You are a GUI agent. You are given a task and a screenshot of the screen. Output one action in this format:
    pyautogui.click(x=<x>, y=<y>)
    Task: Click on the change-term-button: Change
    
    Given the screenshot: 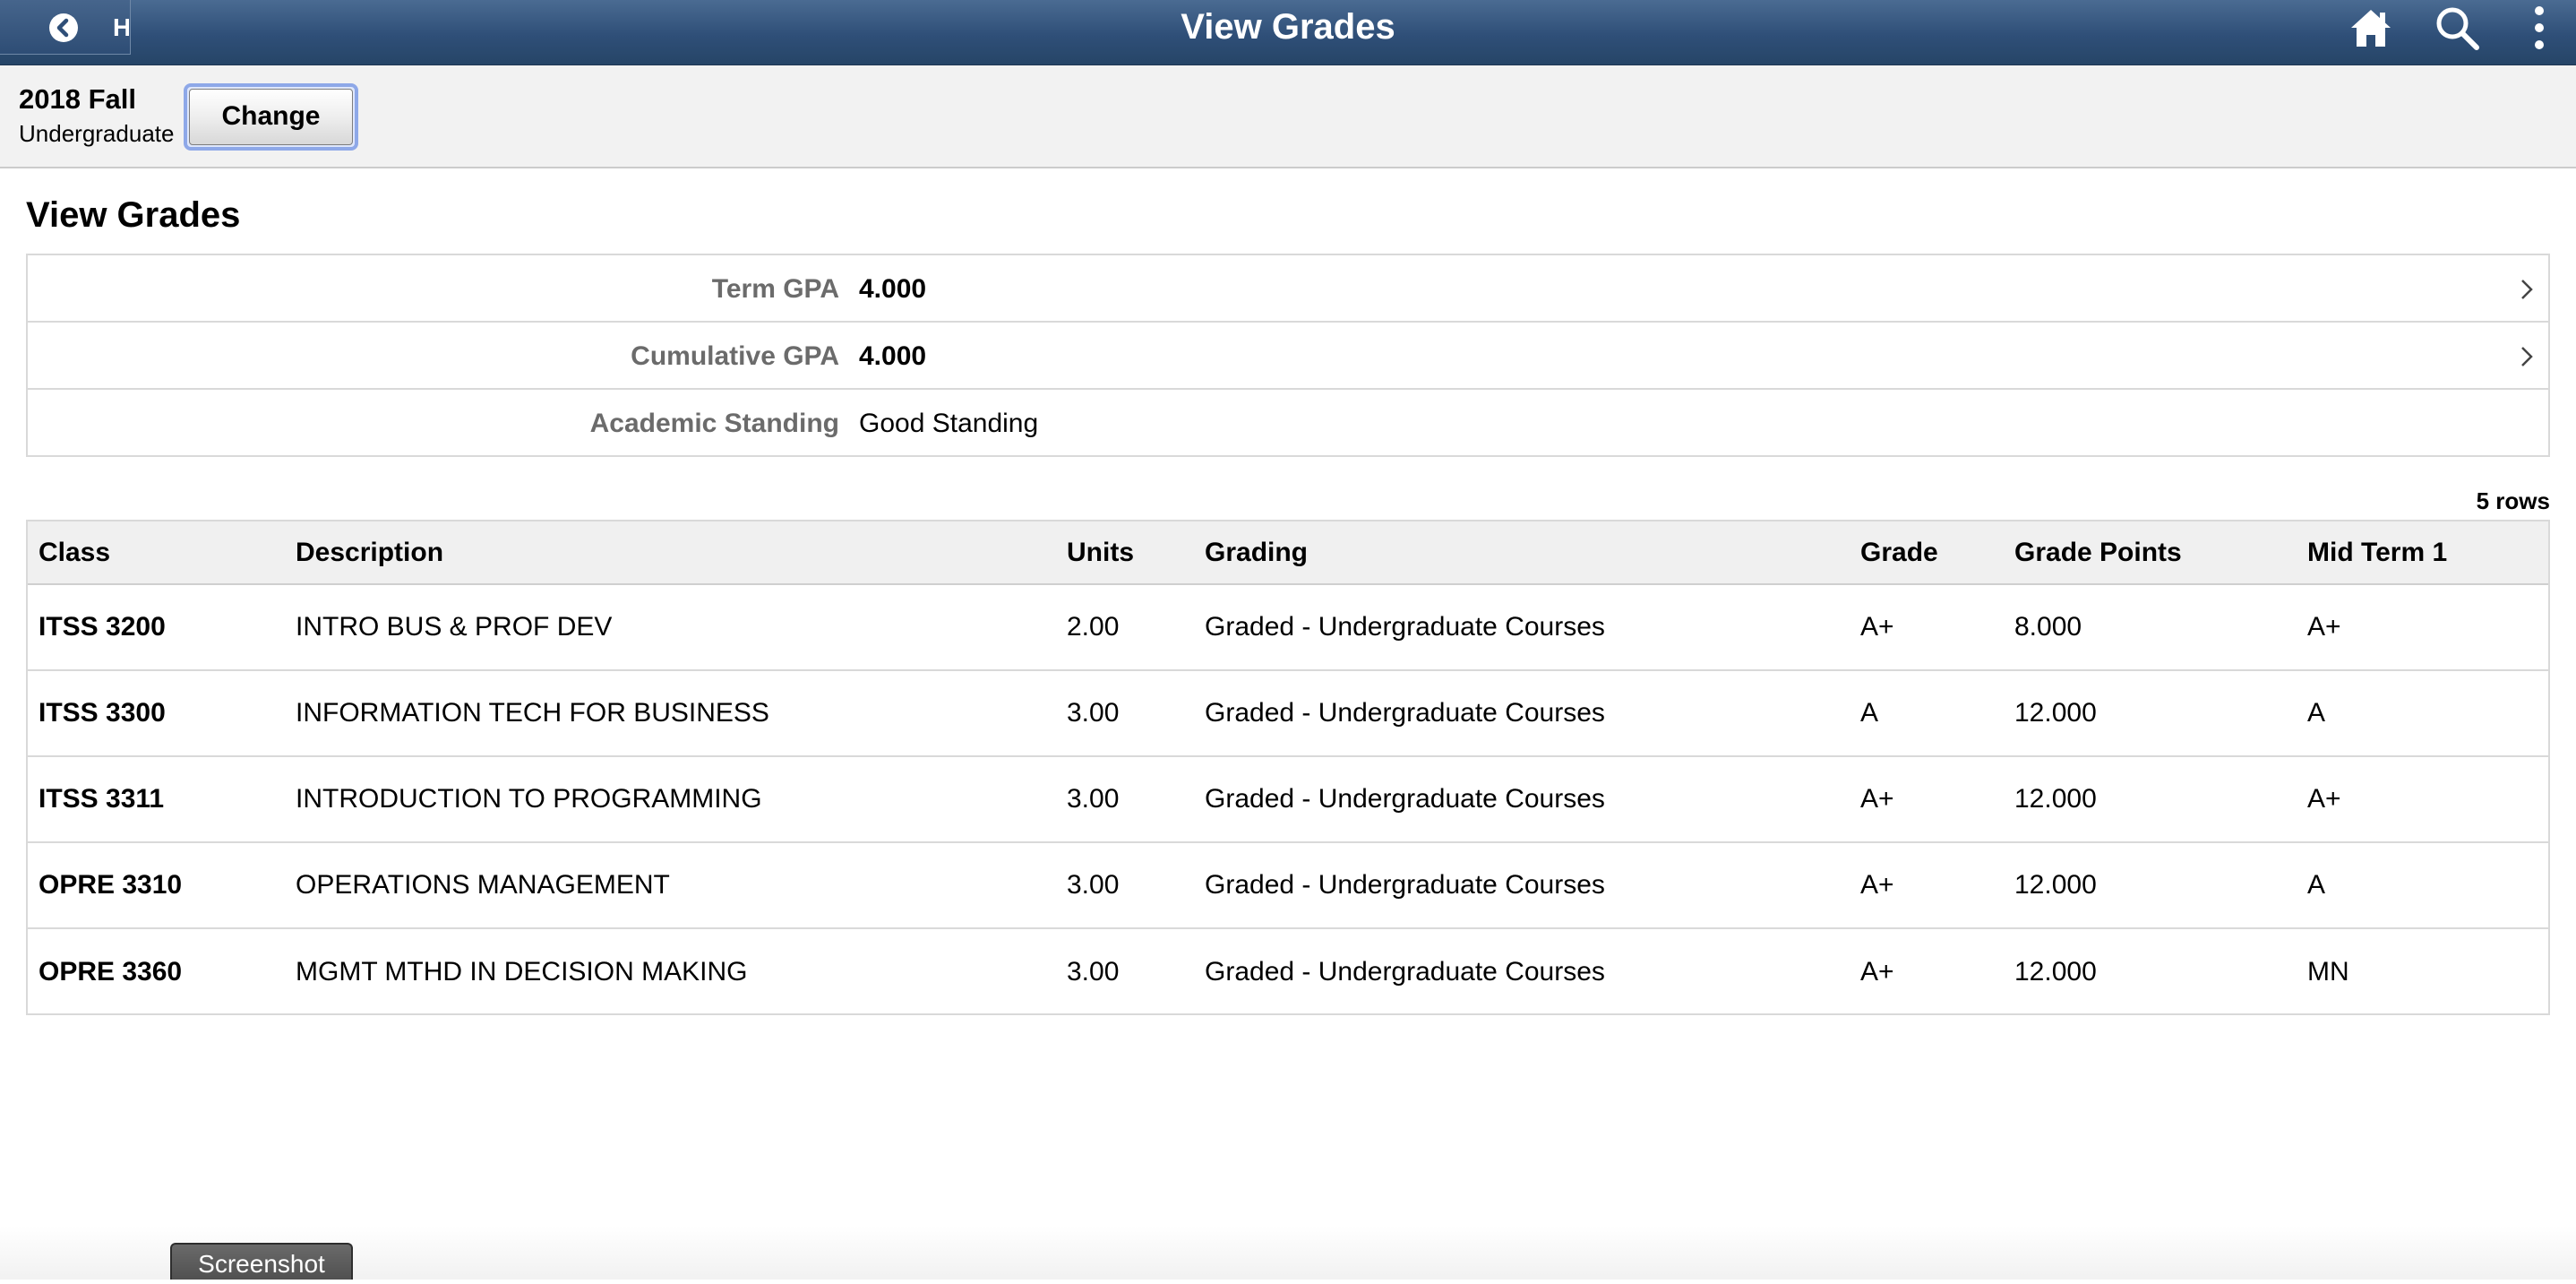 What is the action you would take?
    pyautogui.click(x=271, y=117)
    